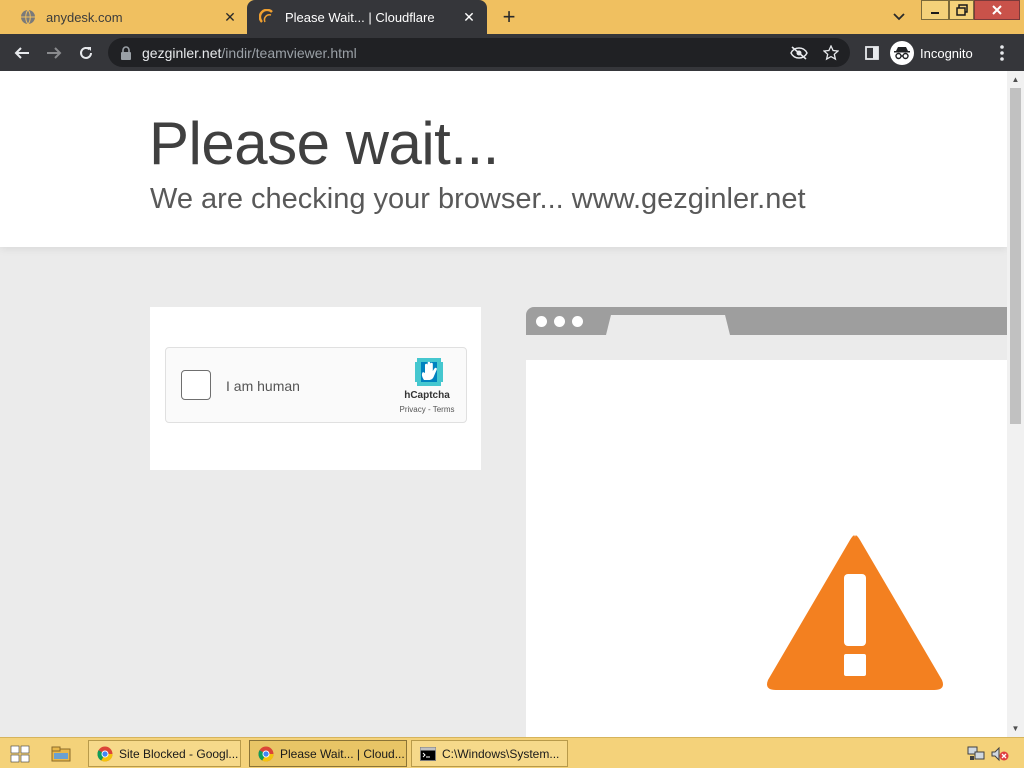  What do you see at coordinates (316, 385) in the screenshot?
I see `hcaptcha-widget: I am human hCaptcha Privacy - Terms` at bounding box center [316, 385].